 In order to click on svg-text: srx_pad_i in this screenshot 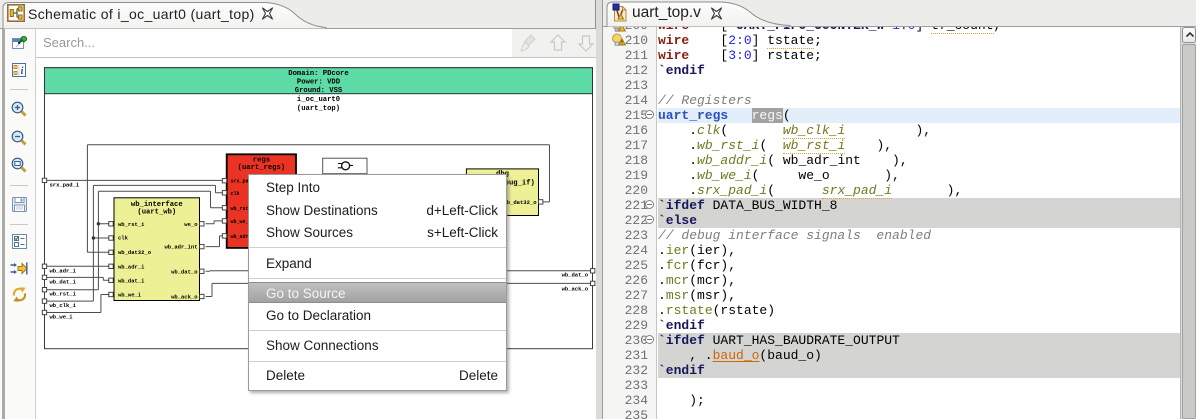, I will do `click(65, 184)`.